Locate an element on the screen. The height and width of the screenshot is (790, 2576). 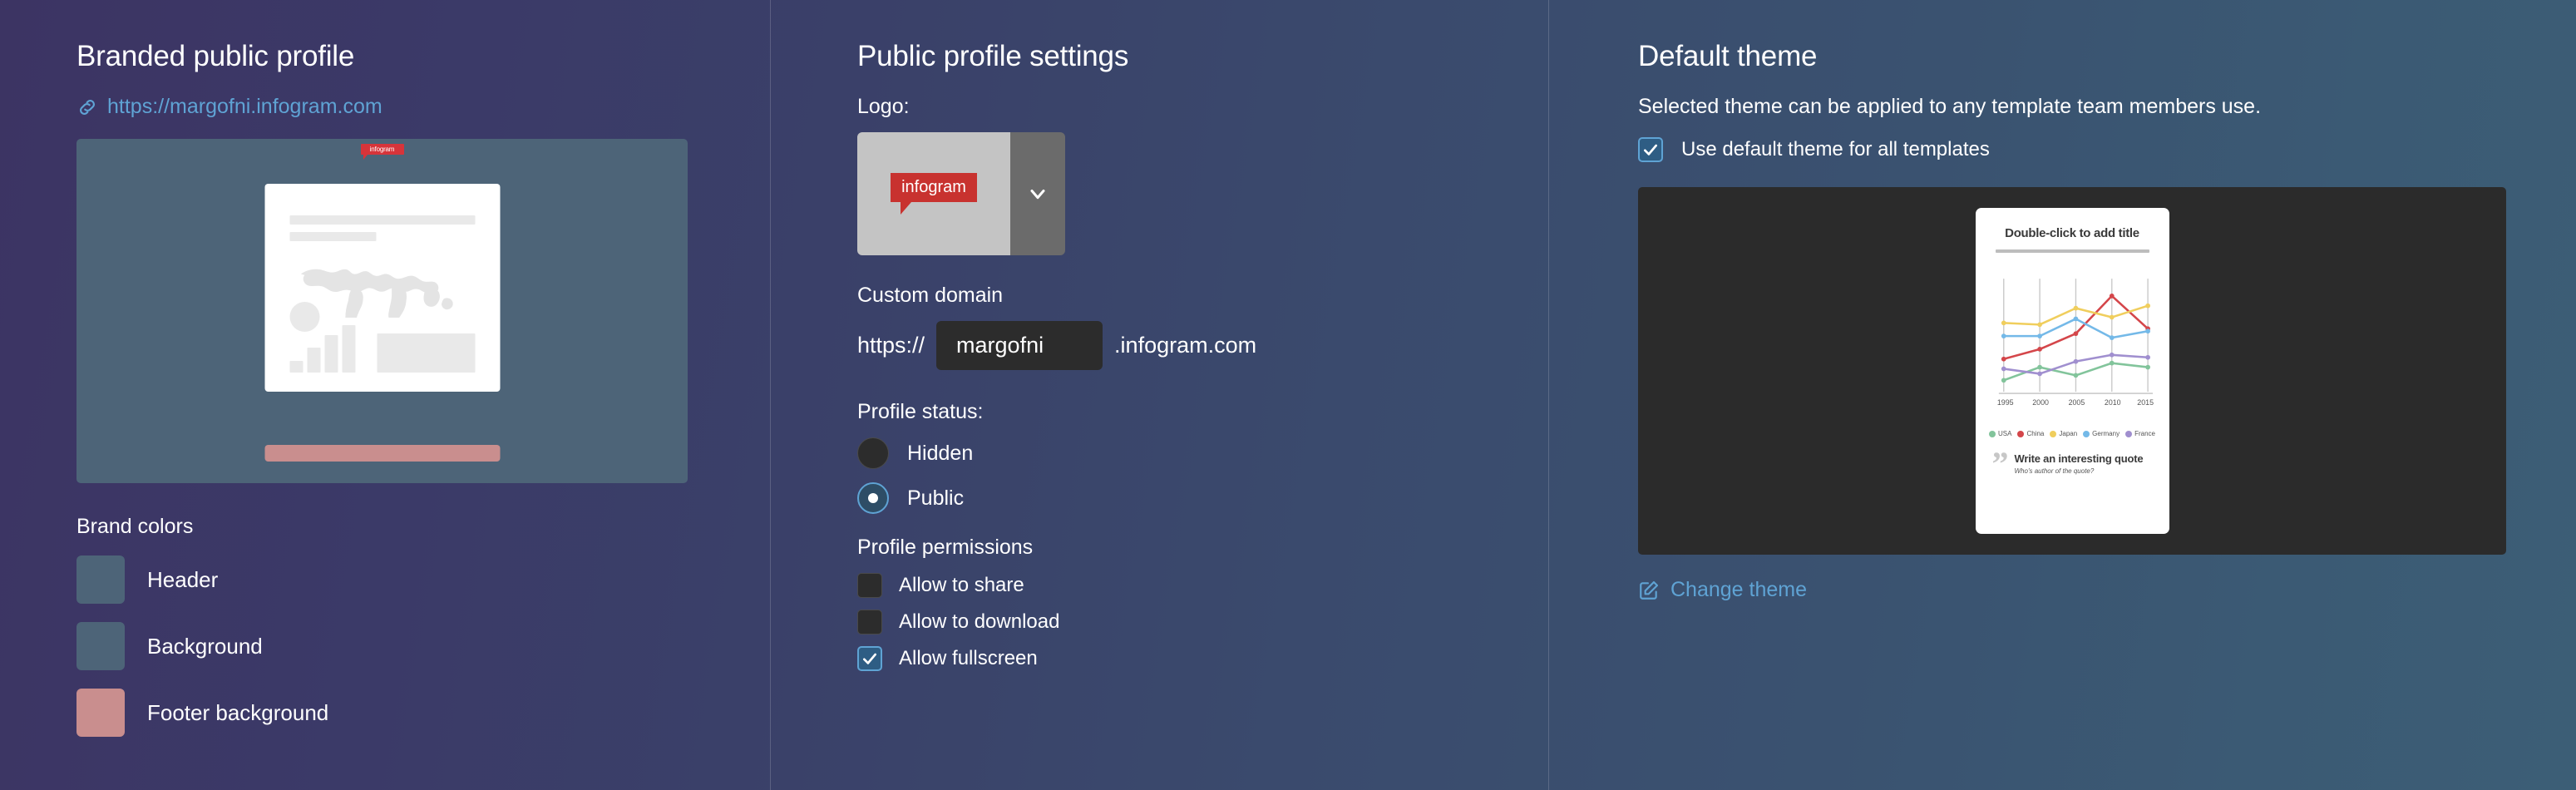
radio-public is located at coordinates (873, 498).